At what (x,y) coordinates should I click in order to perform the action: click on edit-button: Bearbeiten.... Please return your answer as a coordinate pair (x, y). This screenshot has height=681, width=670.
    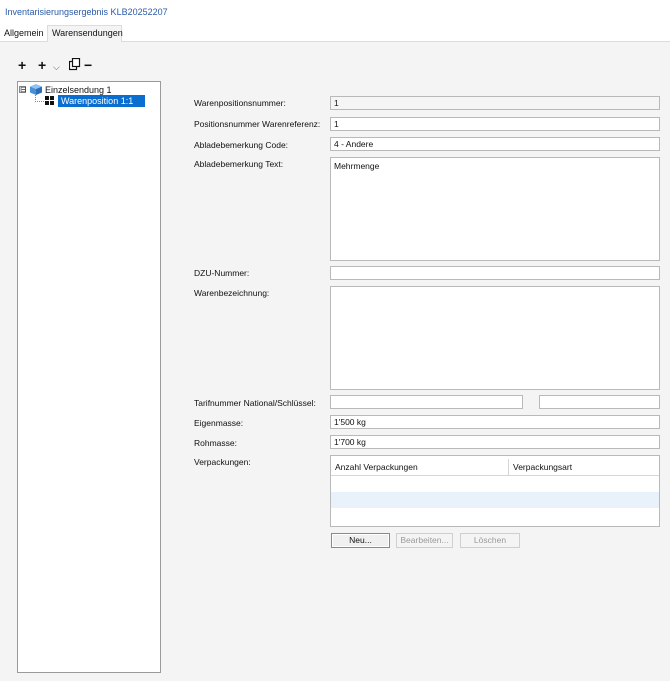
    Looking at the image, I should click on (424, 540).